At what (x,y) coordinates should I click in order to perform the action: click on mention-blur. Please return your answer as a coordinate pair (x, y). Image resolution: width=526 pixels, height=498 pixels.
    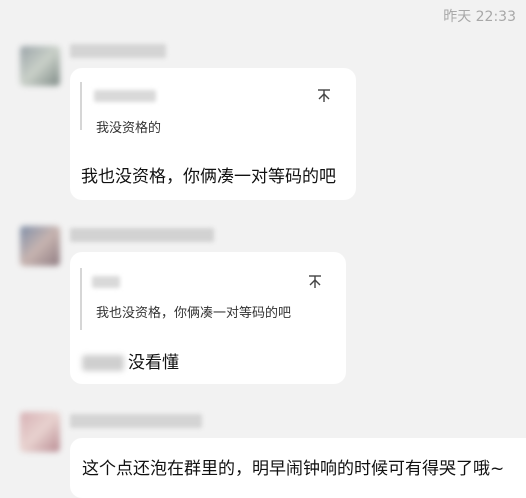
    Looking at the image, I should click on (103, 363).